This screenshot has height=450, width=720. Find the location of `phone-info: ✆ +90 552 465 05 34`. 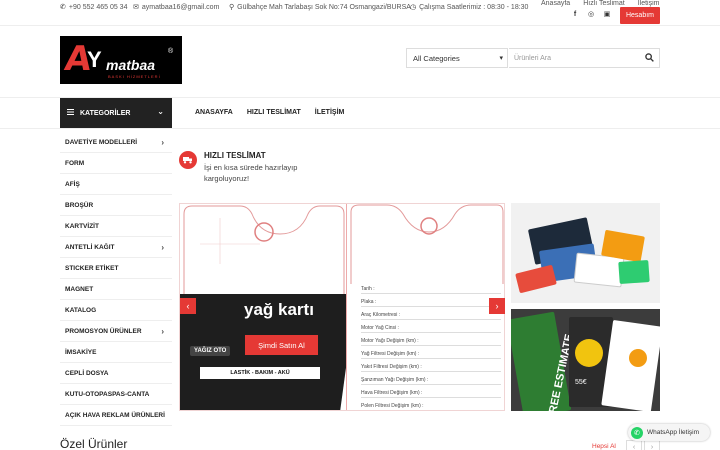

phone-info: ✆ +90 552 465 05 34 is located at coordinates (94, 7).